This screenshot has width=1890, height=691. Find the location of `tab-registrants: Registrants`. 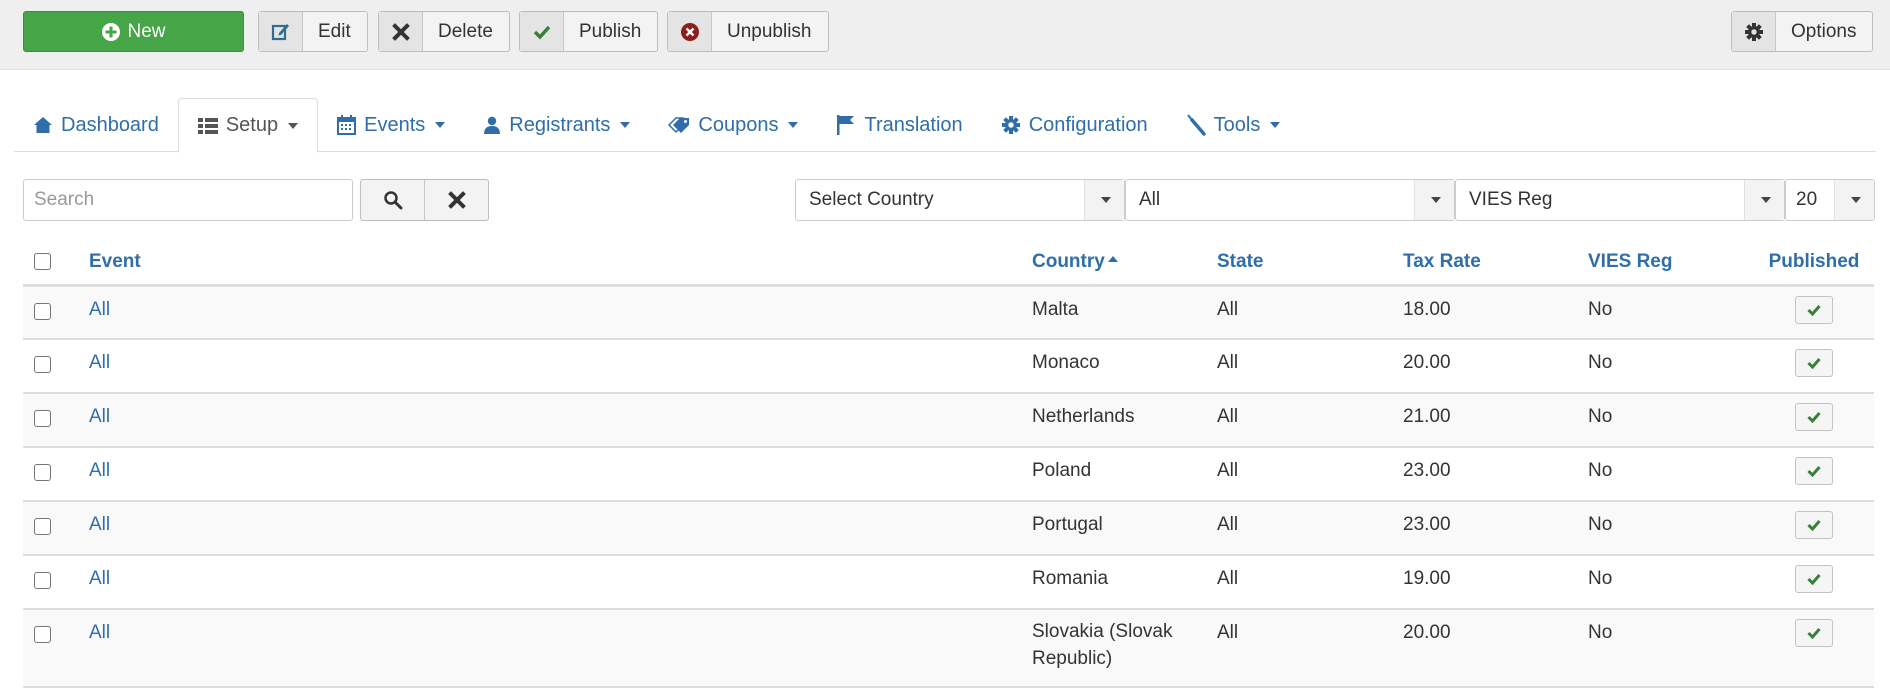

tab-registrants: Registrants is located at coordinates (556, 125).